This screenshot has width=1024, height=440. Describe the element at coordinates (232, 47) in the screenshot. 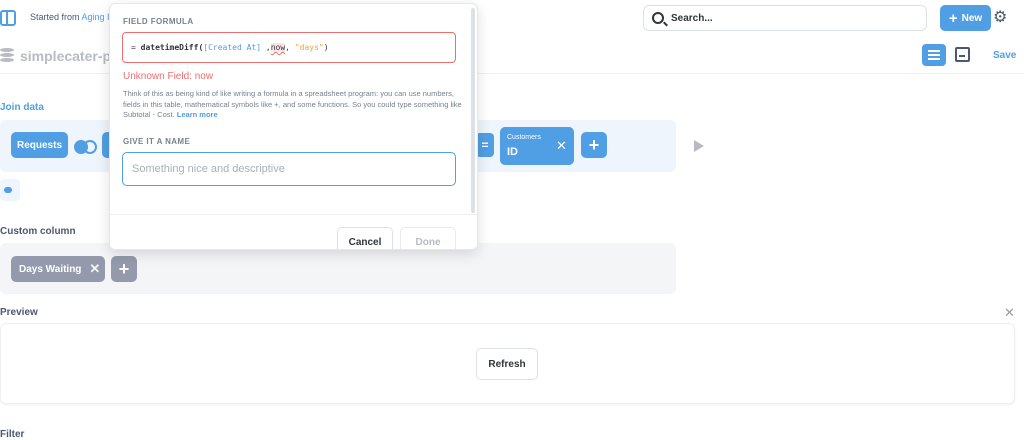

I see `formula-field: [Created At]` at that location.